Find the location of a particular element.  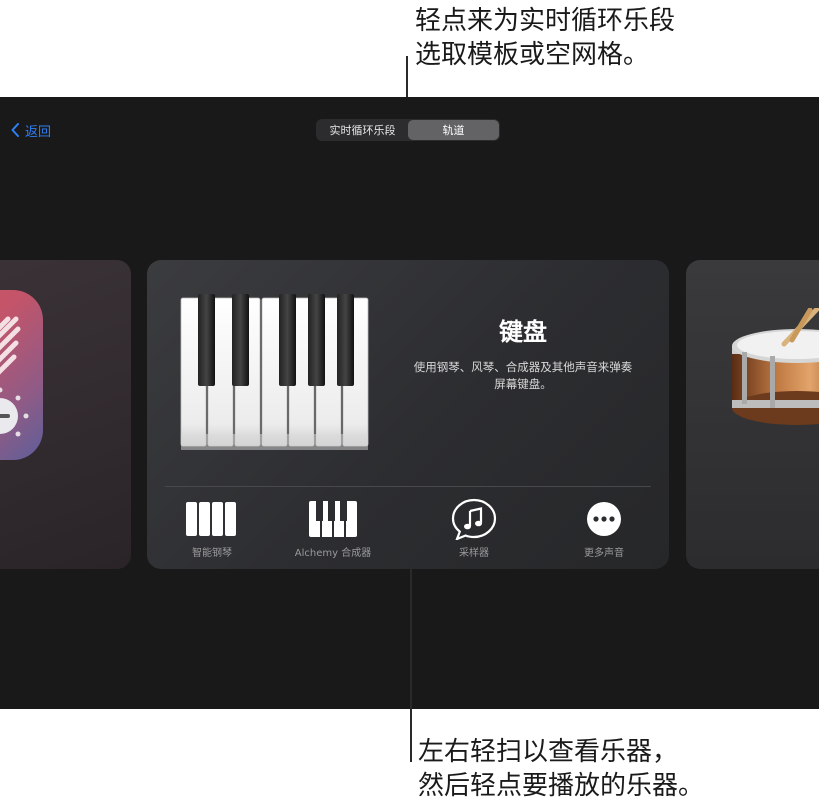

callout-top: 轻点来为实时循环乐段 选取模板或空网格。 is located at coordinates (545, 38).